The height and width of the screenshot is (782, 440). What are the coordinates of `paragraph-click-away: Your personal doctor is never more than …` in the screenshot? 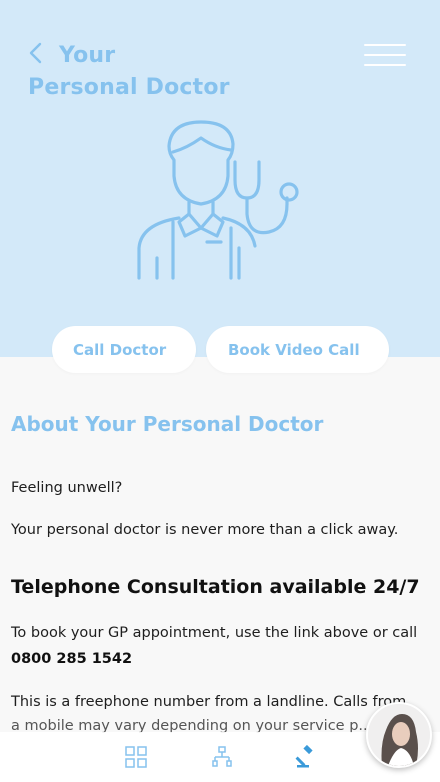 It's located at (205, 530).